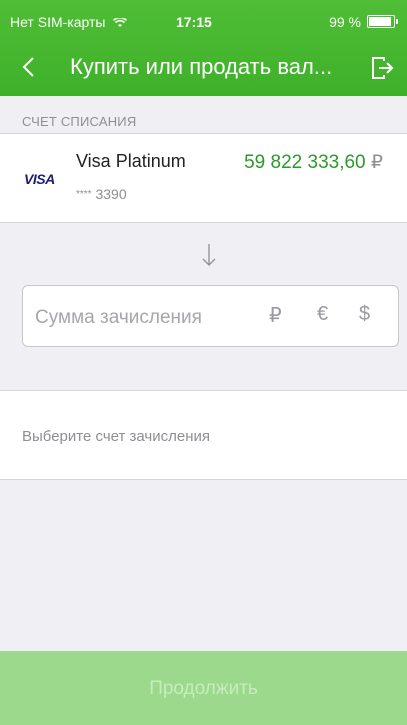  I want to click on clock: 17:15, so click(194, 22).